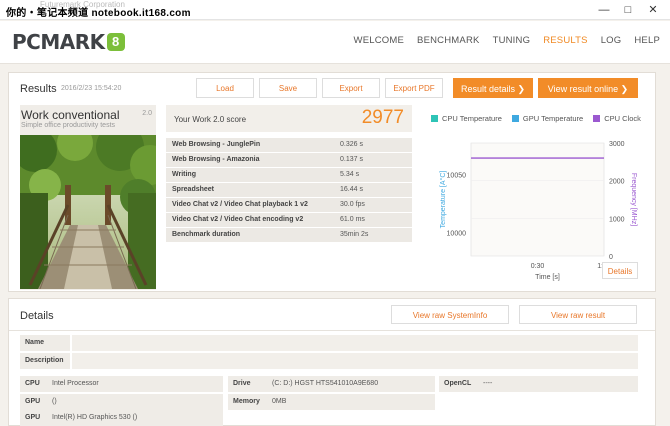 The height and width of the screenshot is (426, 670). What do you see at coordinates (611, 257) in the screenshot?
I see `y-right-tick-label: 0` at bounding box center [611, 257].